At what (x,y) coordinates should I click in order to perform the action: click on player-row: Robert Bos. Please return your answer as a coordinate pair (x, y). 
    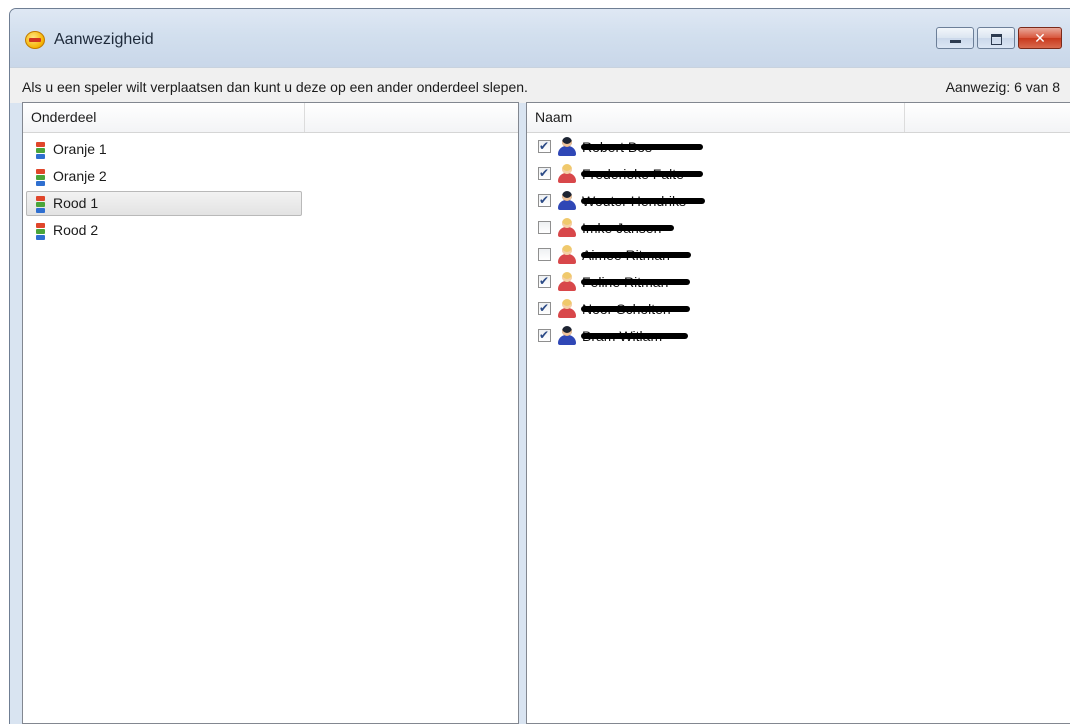
    Looking at the image, I should click on (685, 148).